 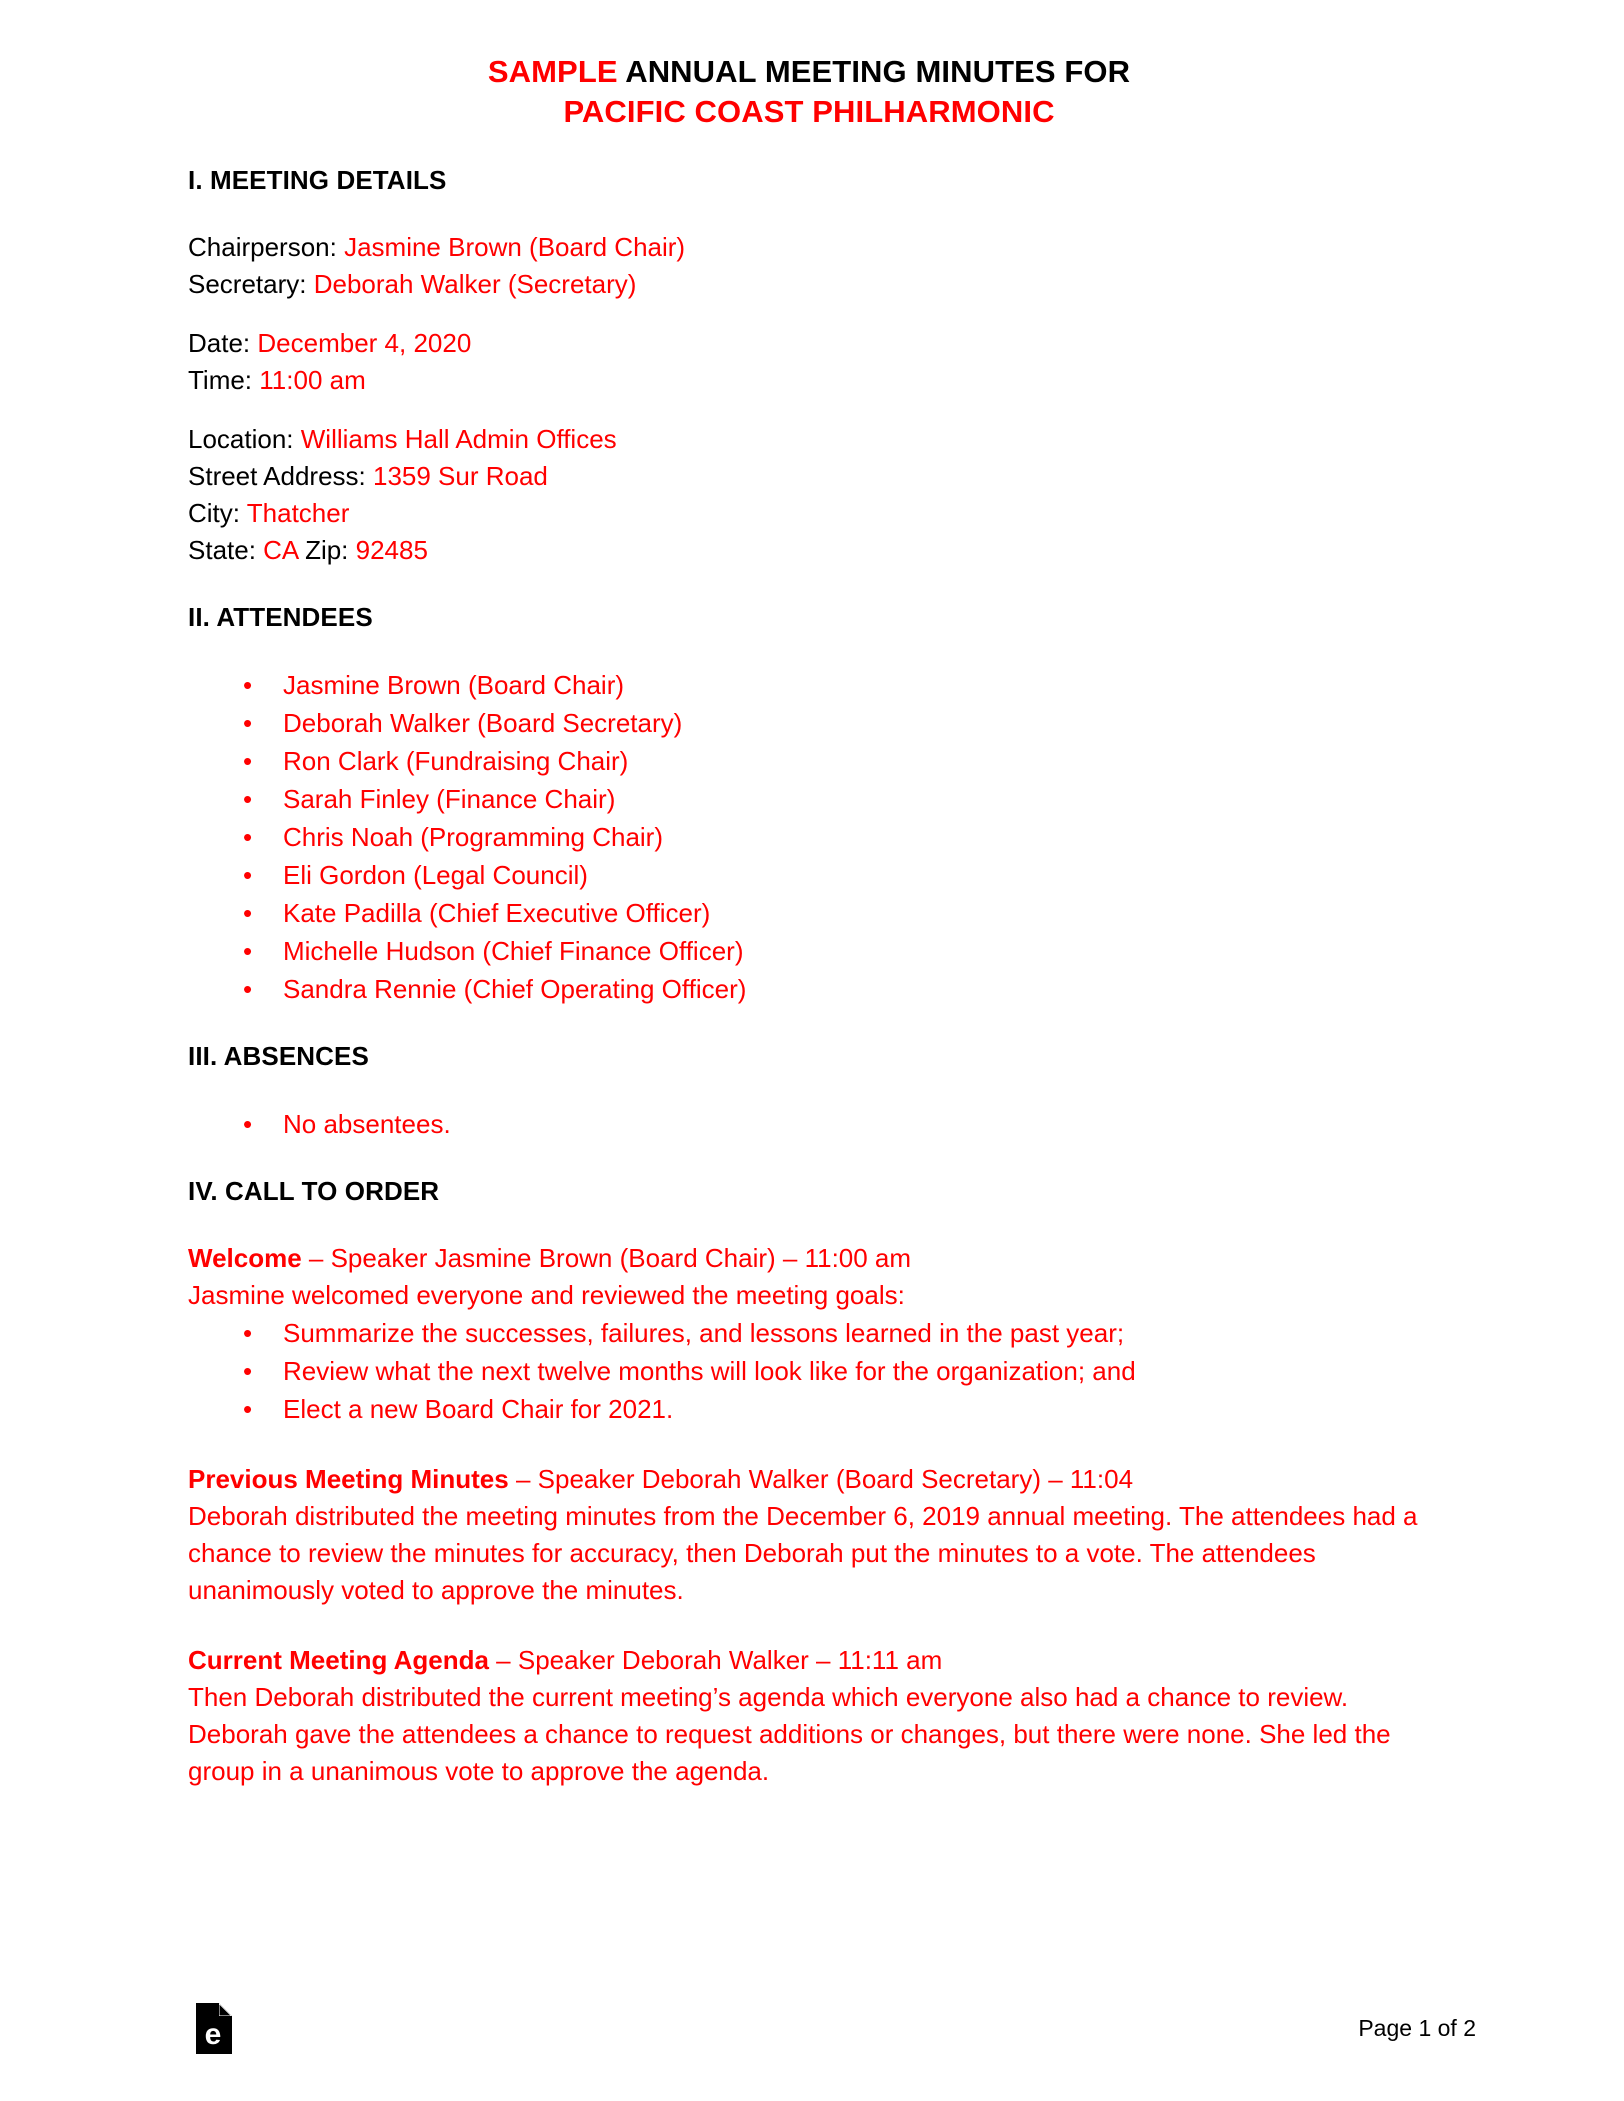 What do you see at coordinates (813, 284) in the screenshot?
I see `field-secretary: Secretary: Deborah Walker (Secretary)` at bounding box center [813, 284].